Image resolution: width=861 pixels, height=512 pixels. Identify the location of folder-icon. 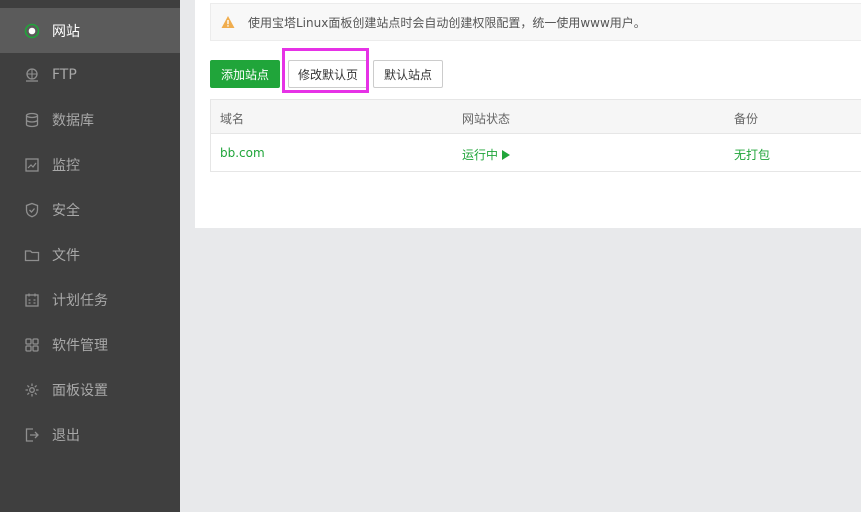
(32, 255).